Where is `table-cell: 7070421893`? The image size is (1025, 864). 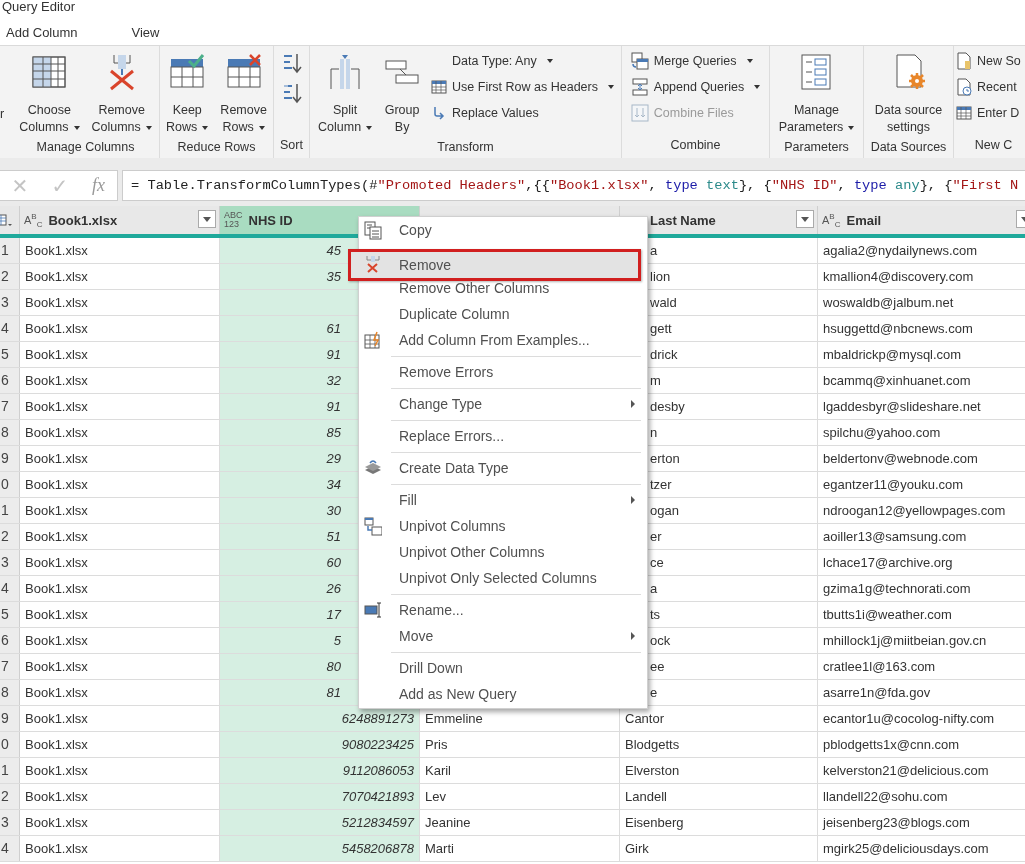 table-cell: 7070421893 is located at coordinates (320, 796).